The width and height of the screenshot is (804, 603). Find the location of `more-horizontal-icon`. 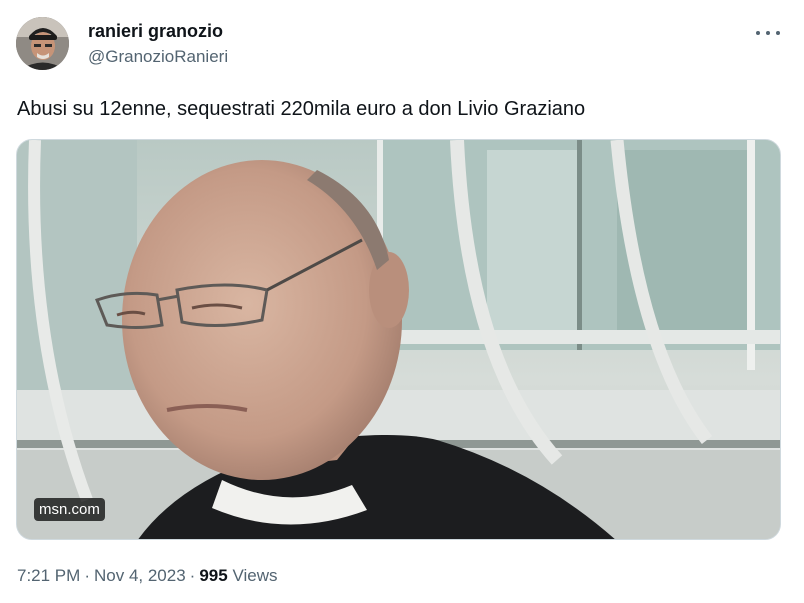

more-horizontal-icon is located at coordinates (758, 33).